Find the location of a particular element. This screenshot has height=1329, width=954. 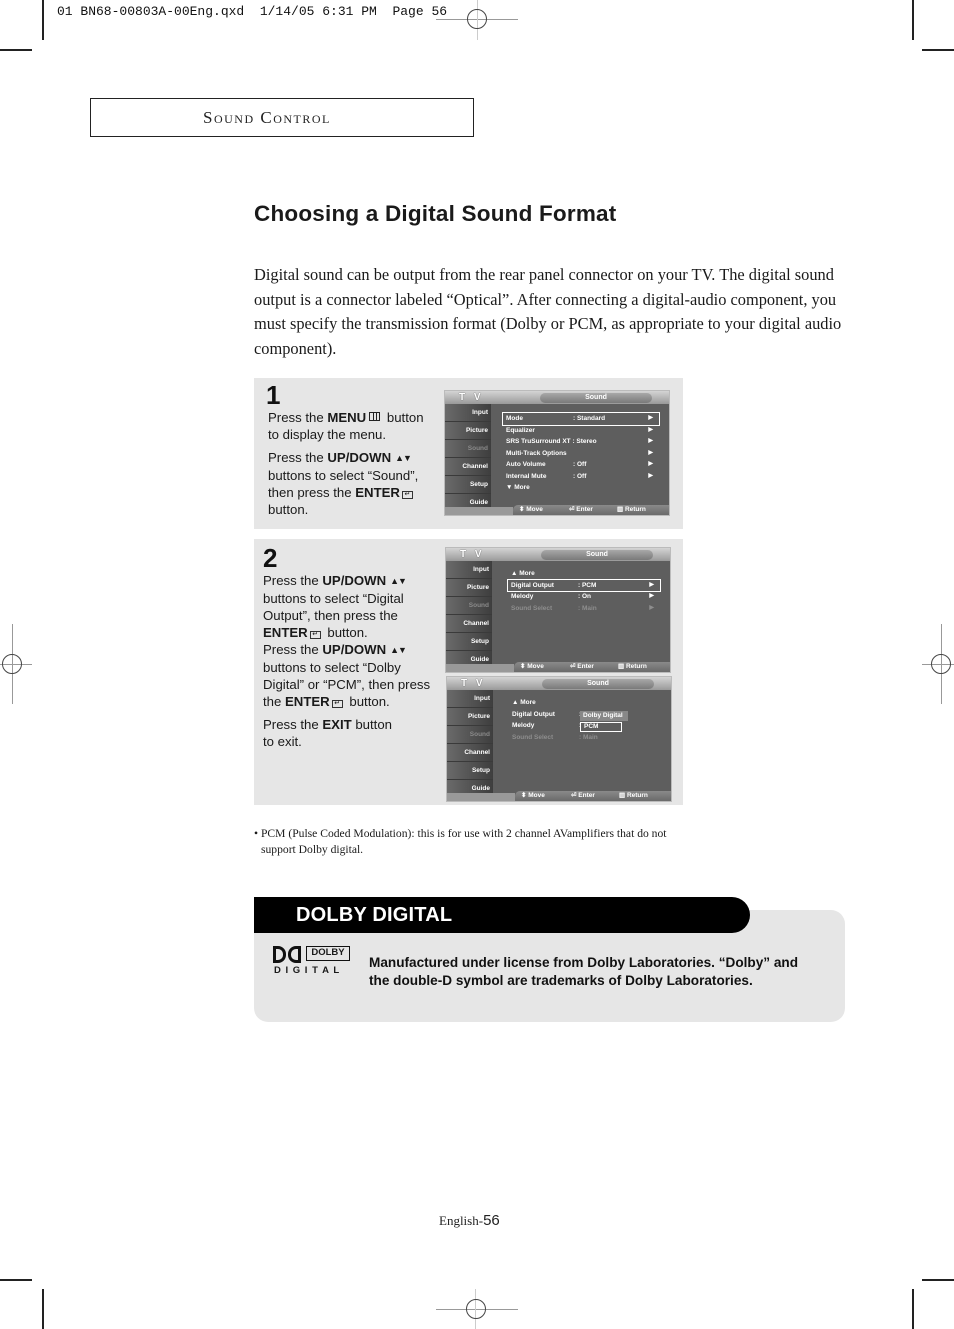

double-d-icon is located at coordinates (287, 954).